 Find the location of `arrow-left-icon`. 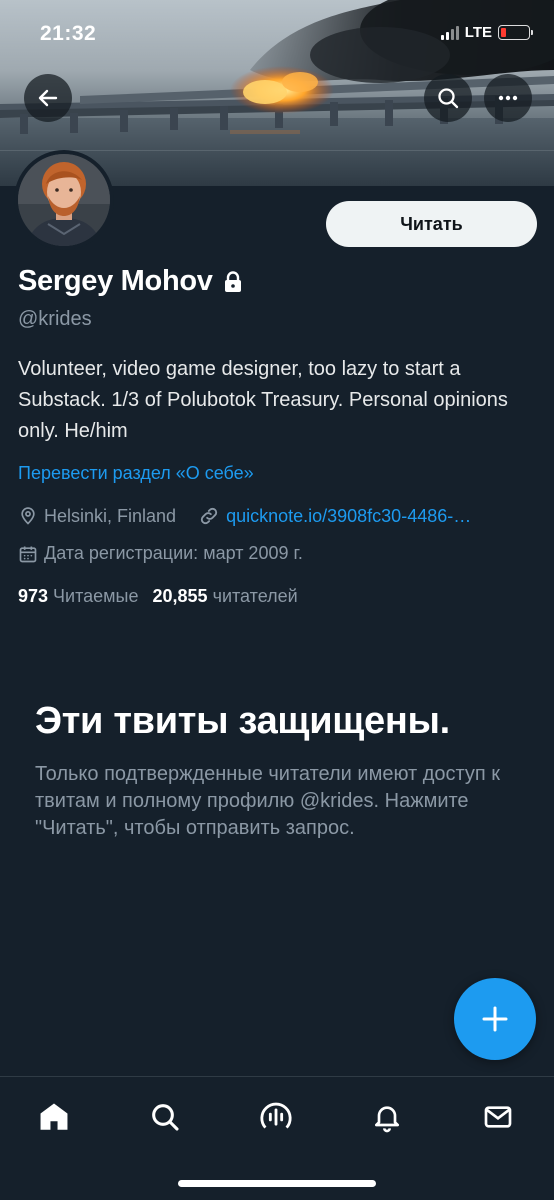

arrow-left-icon is located at coordinates (48, 98).